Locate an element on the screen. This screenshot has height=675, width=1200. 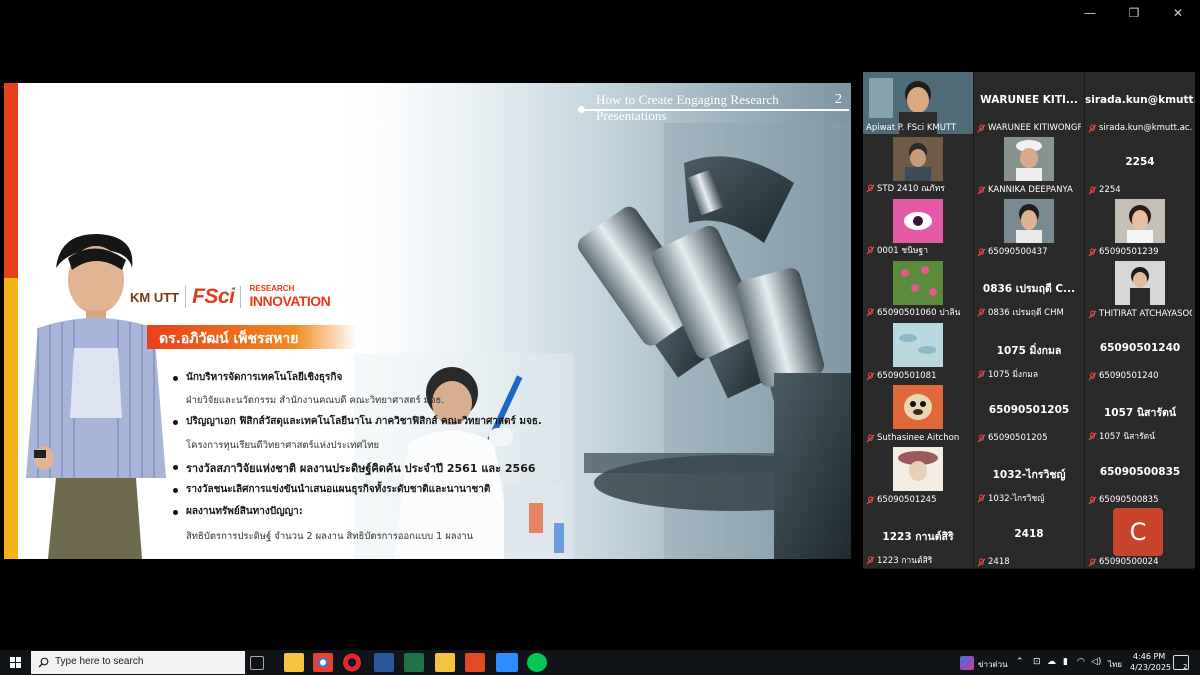
participant-tile: 1032-ไกรวิชญ์ 1032-ไกรวิชญ์ is located at coordinates (1029, 475).